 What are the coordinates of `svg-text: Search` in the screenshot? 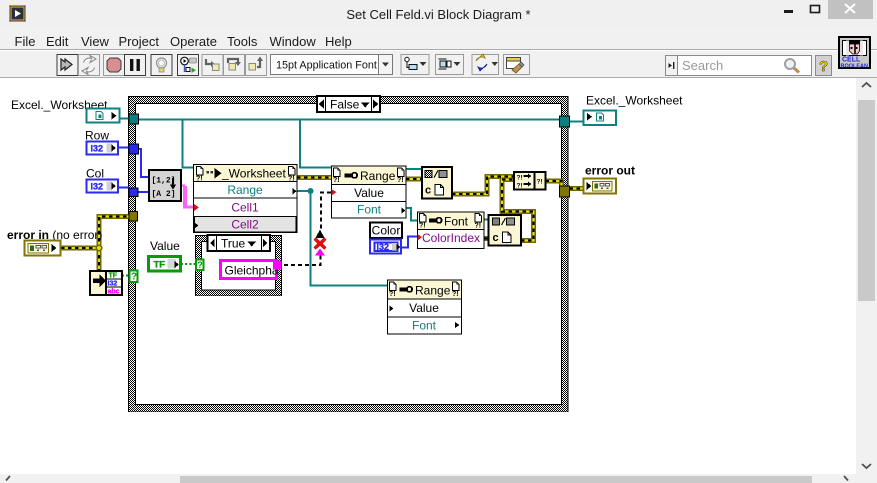 It's located at (702, 65).